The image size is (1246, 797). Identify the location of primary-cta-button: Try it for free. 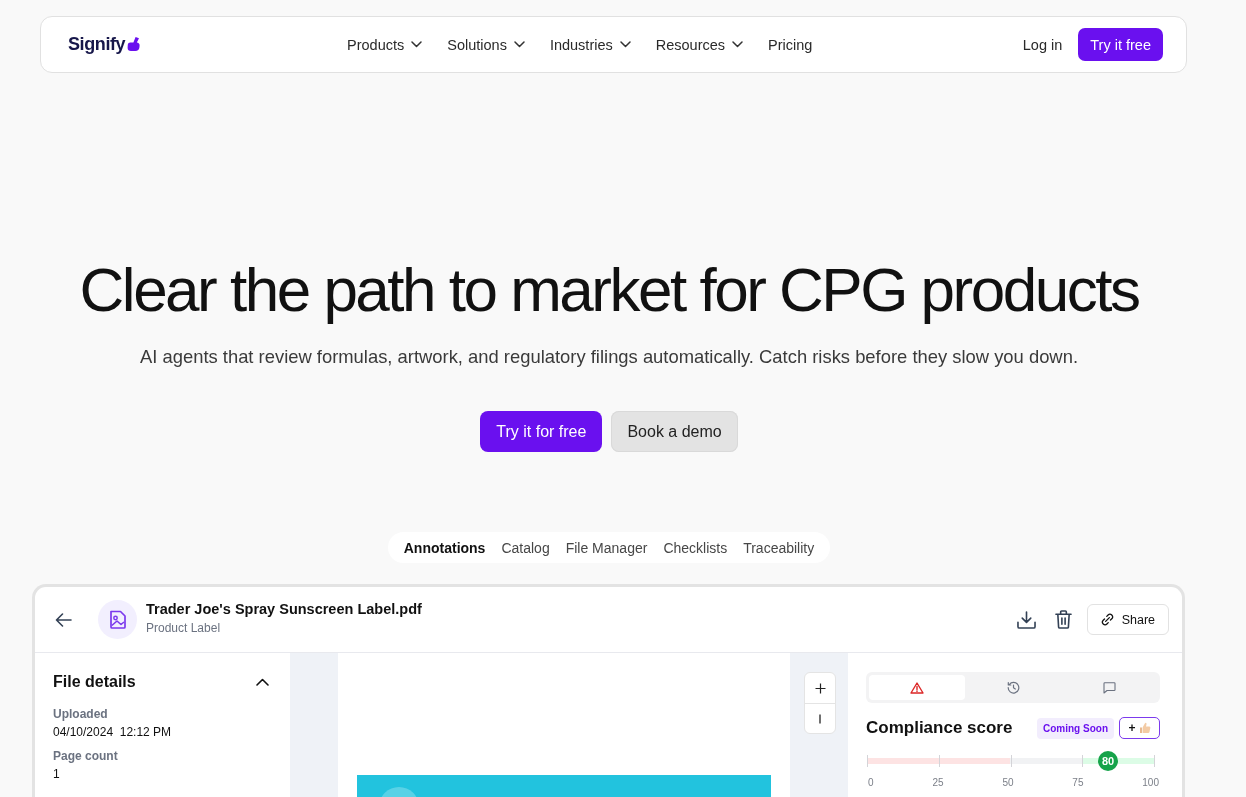
(541, 431).